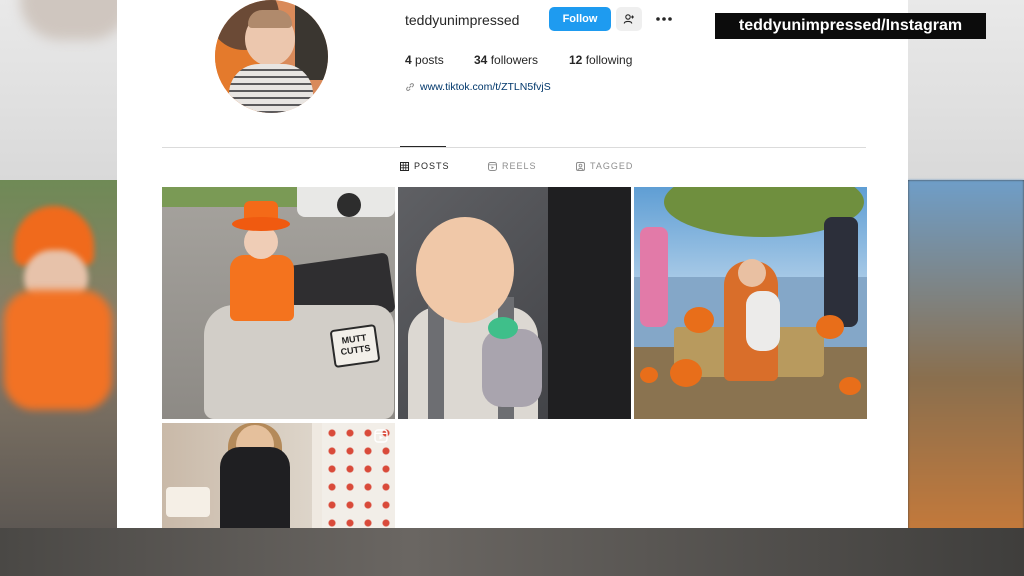 Image resolution: width=1024 pixels, height=576 pixels. What do you see at coordinates (424, 60) in the screenshot?
I see `posts-count: 4 posts` at bounding box center [424, 60].